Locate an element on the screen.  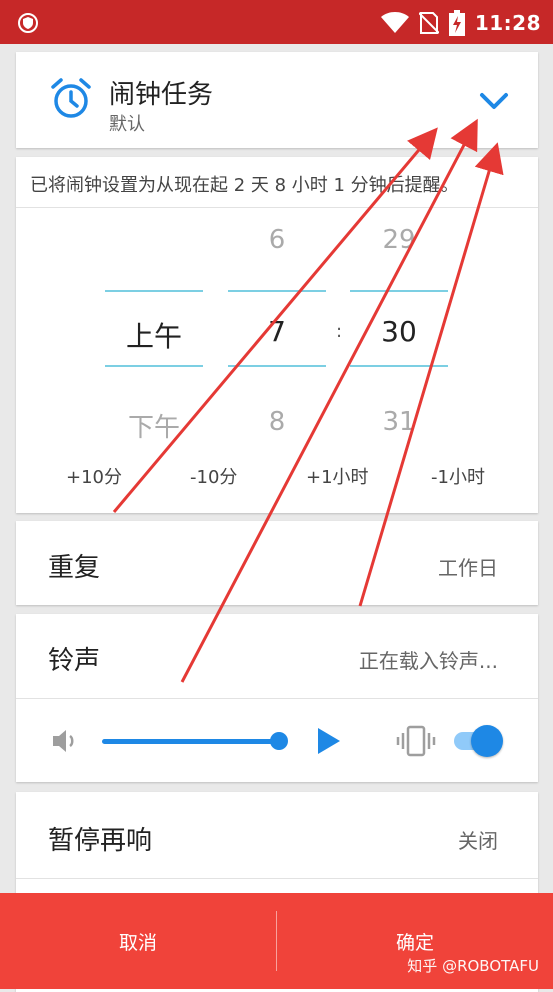
play-icon is located at coordinates (329, 741).